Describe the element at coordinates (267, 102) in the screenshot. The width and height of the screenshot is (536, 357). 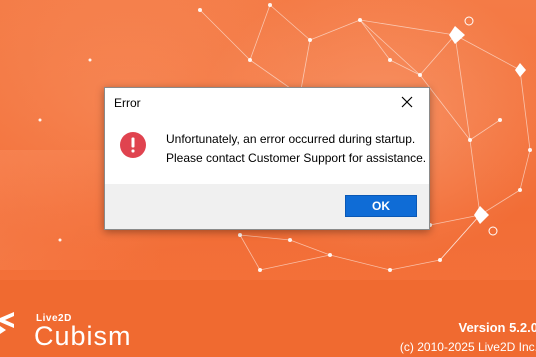
I see `dialog-titlebar: Error` at that location.